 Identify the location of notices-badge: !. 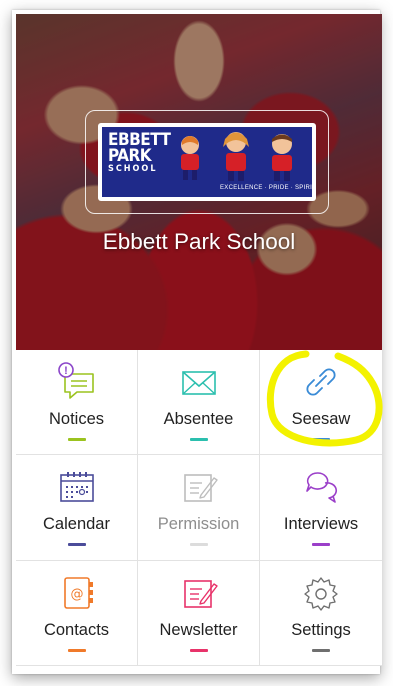
(66, 371).